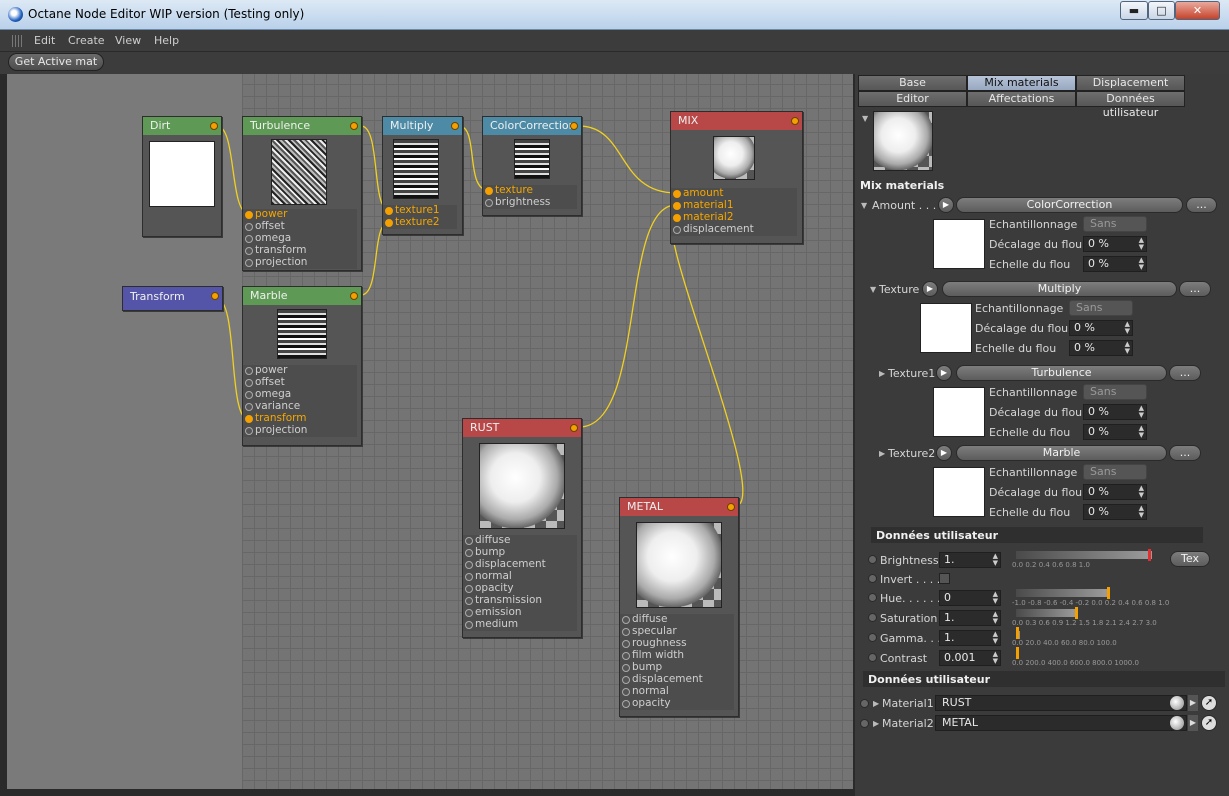 This screenshot has height=796, width=1229. What do you see at coordinates (128, 40) in the screenshot?
I see `menu-view: View` at bounding box center [128, 40].